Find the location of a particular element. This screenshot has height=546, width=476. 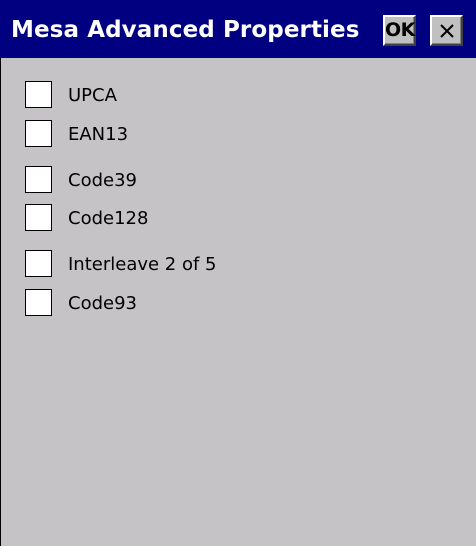

checkbox-ean13 is located at coordinates (38, 133).